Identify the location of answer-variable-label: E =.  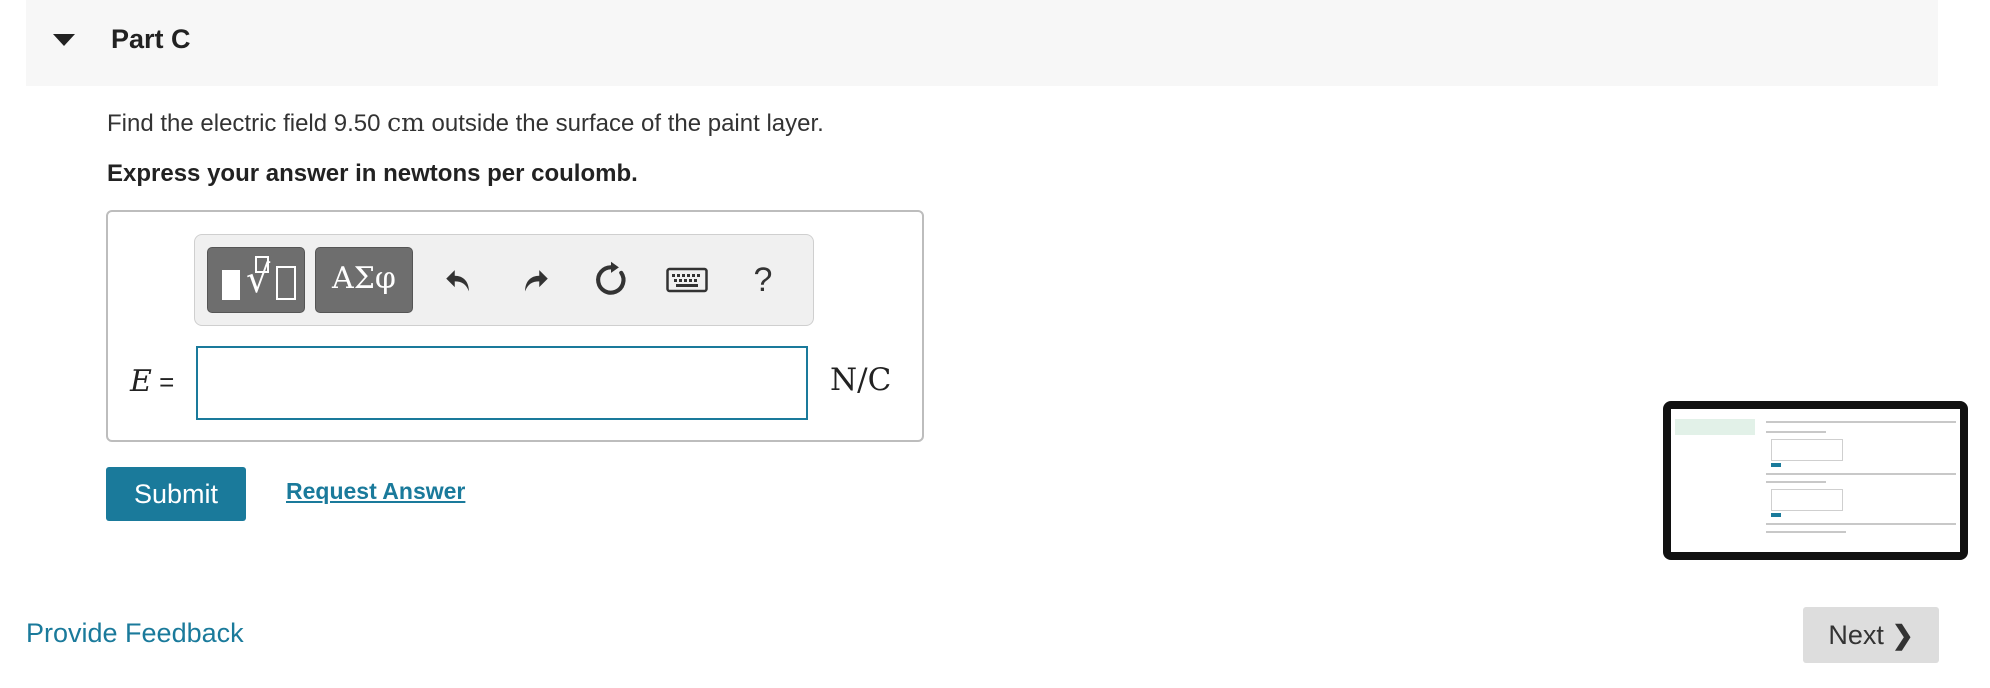
(152, 381).